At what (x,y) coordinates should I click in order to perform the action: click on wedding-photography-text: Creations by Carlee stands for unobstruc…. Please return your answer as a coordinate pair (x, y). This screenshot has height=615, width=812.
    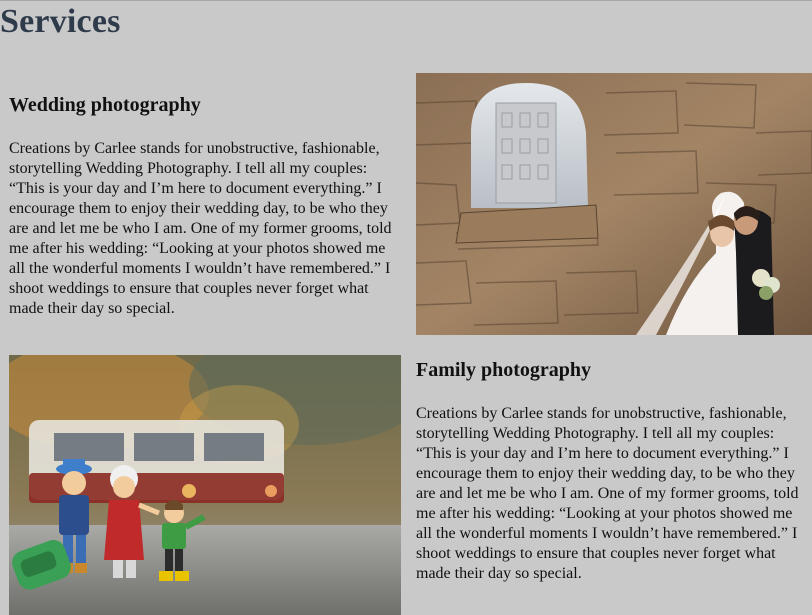
    Looking at the image, I should click on (200, 228).